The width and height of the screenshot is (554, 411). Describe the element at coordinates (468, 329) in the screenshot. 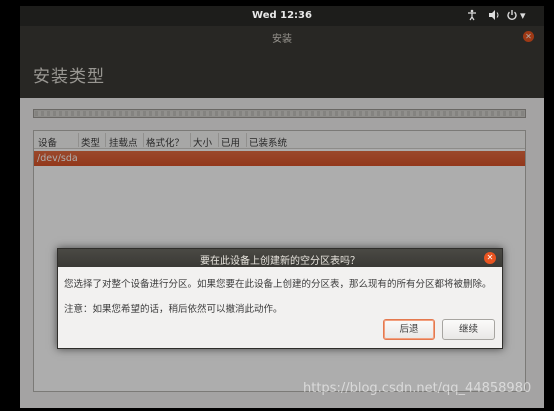

I see `continue-button: 继续` at that location.